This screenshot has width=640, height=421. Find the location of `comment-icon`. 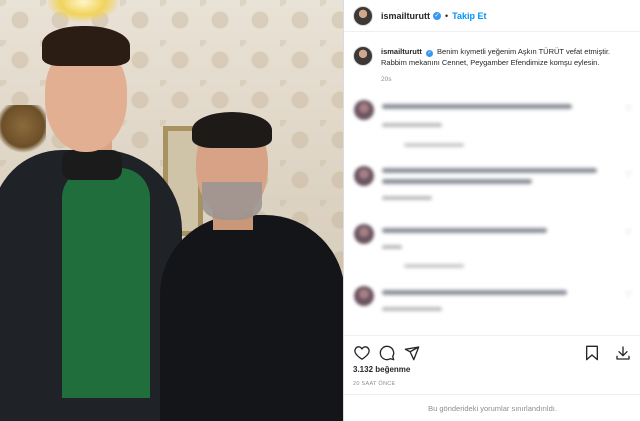

comment-icon is located at coordinates (387, 353).